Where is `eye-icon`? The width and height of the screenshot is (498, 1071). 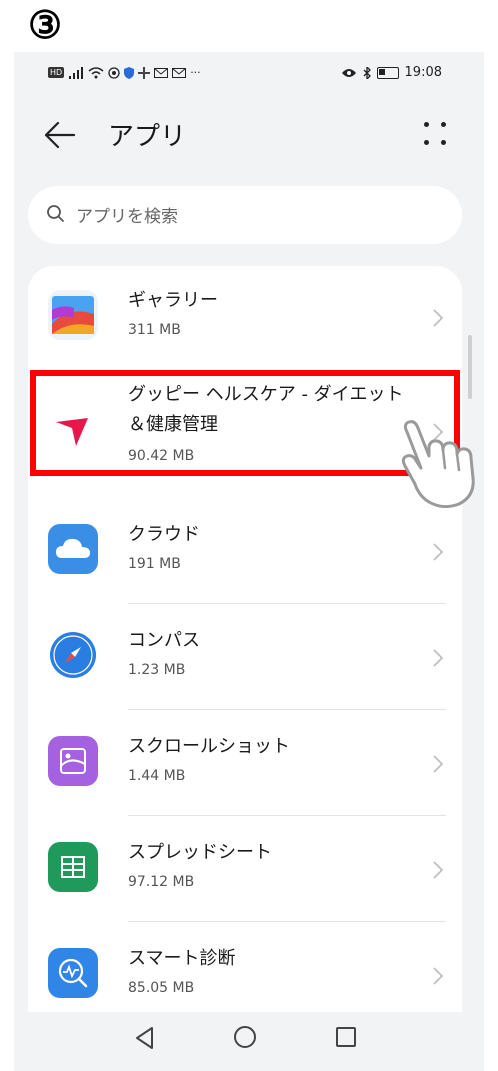
eye-icon is located at coordinates (348, 72).